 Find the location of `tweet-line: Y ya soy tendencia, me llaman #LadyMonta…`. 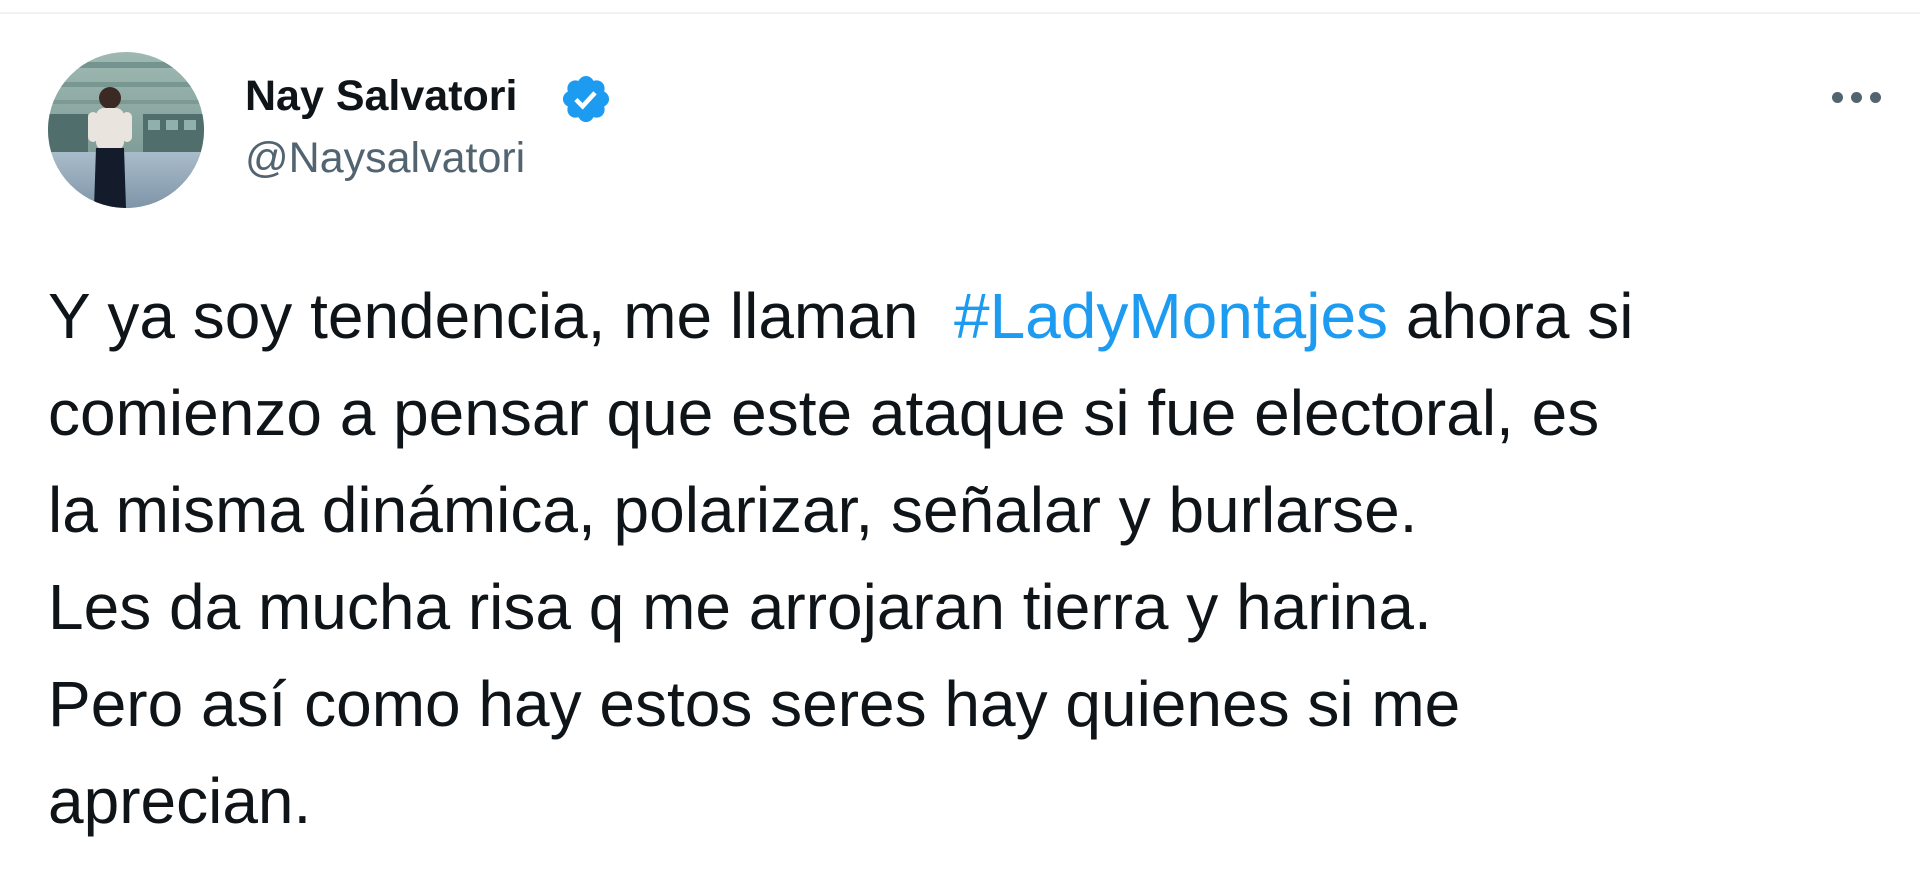

tweet-line: Y ya soy tendencia, me llaman #LadyMonta… is located at coordinates (978, 316).